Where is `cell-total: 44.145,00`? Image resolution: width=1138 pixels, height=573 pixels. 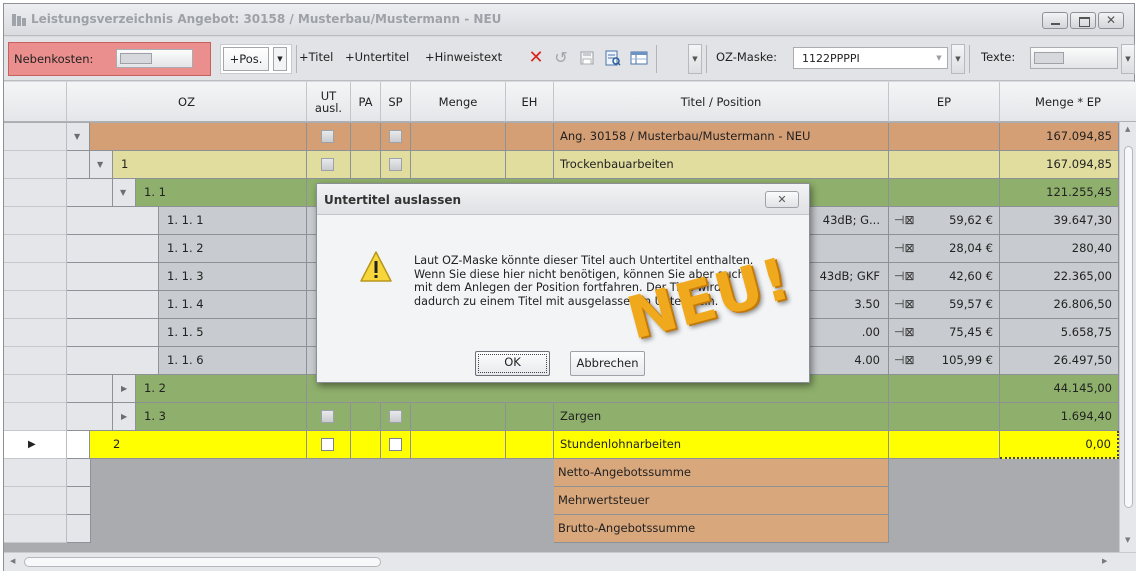
cell-total: 44.145,00 is located at coordinates (1059, 389).